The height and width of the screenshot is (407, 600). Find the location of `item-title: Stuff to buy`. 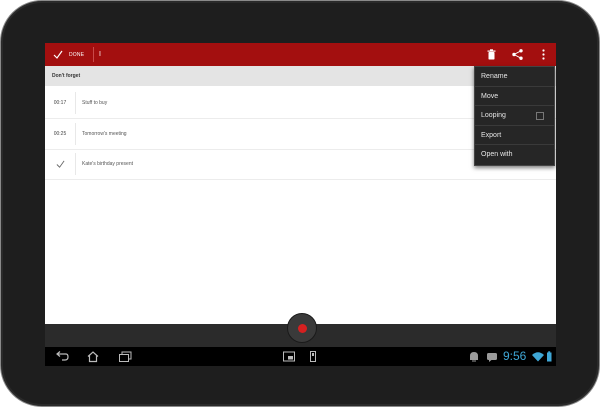

item-title: Stuff to buy is located at coordinates (95, 103).